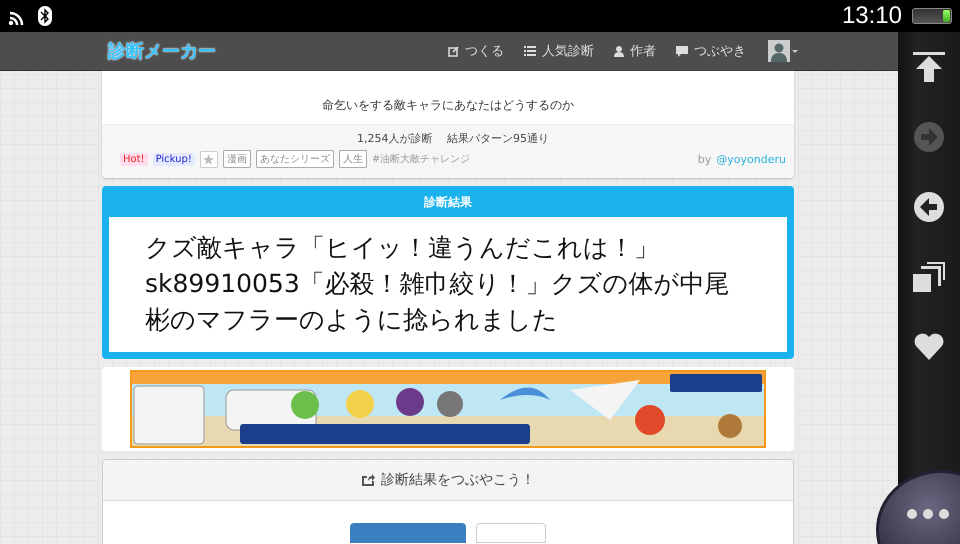 Image resolution: width=960 pixels, height=544 pixels. I want to click on tag-link: あなたシリーズ, so click(295, 159).